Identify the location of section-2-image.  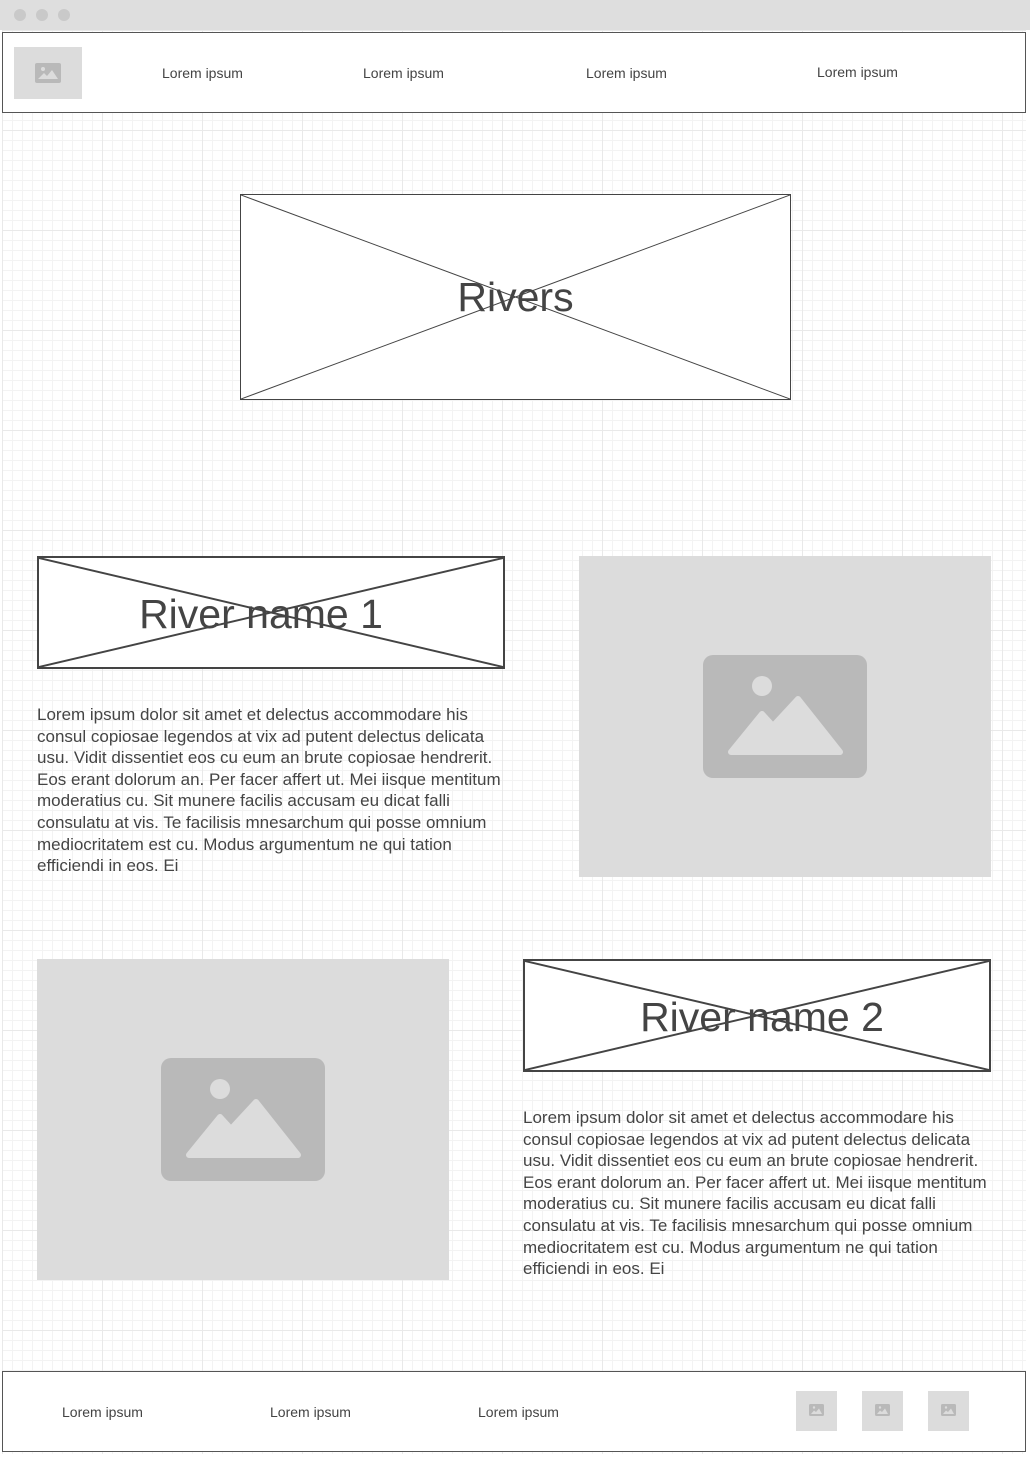
(243, 1119).